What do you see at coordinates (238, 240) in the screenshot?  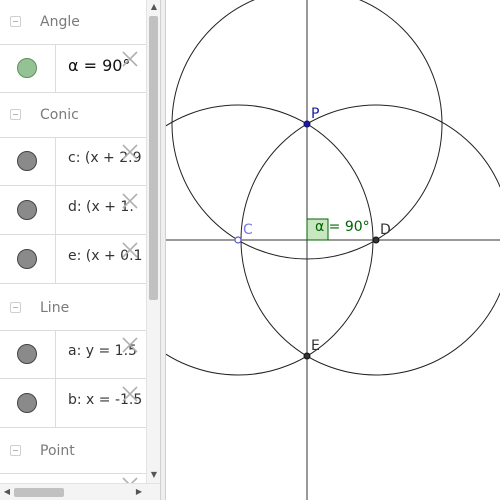 I see `point-c` at bounding box center [238, 240].